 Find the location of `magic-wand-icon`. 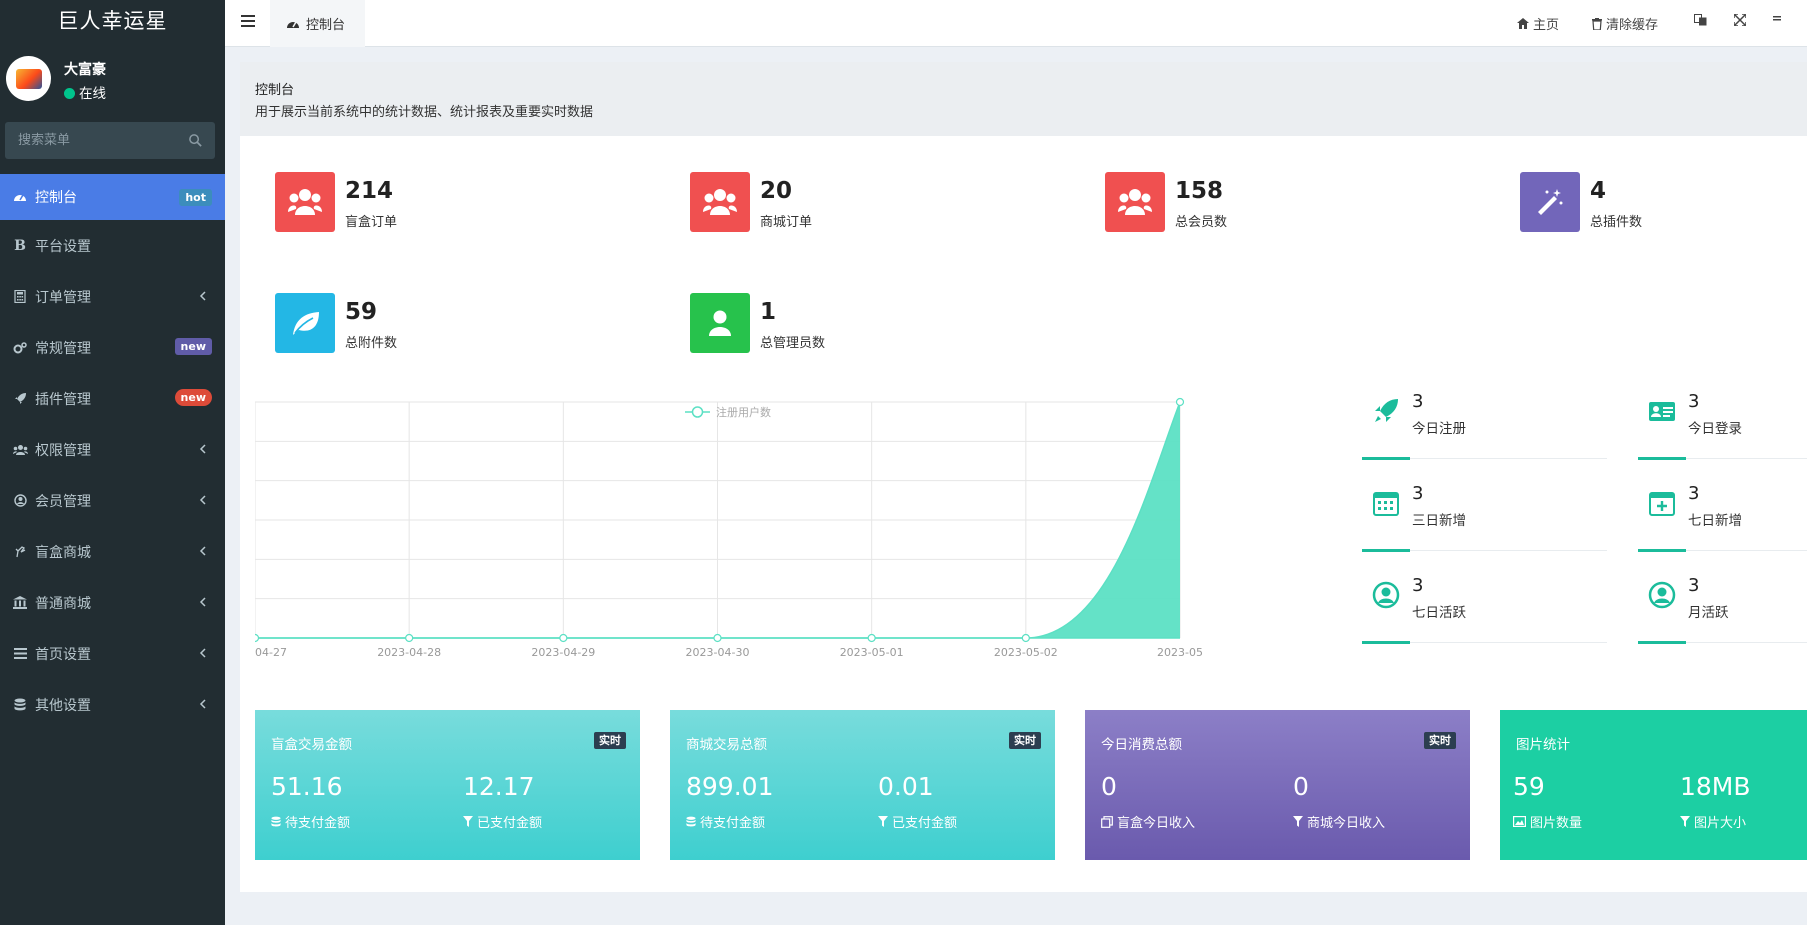

magic-wand-icon is located at coordinates (1550, 202).